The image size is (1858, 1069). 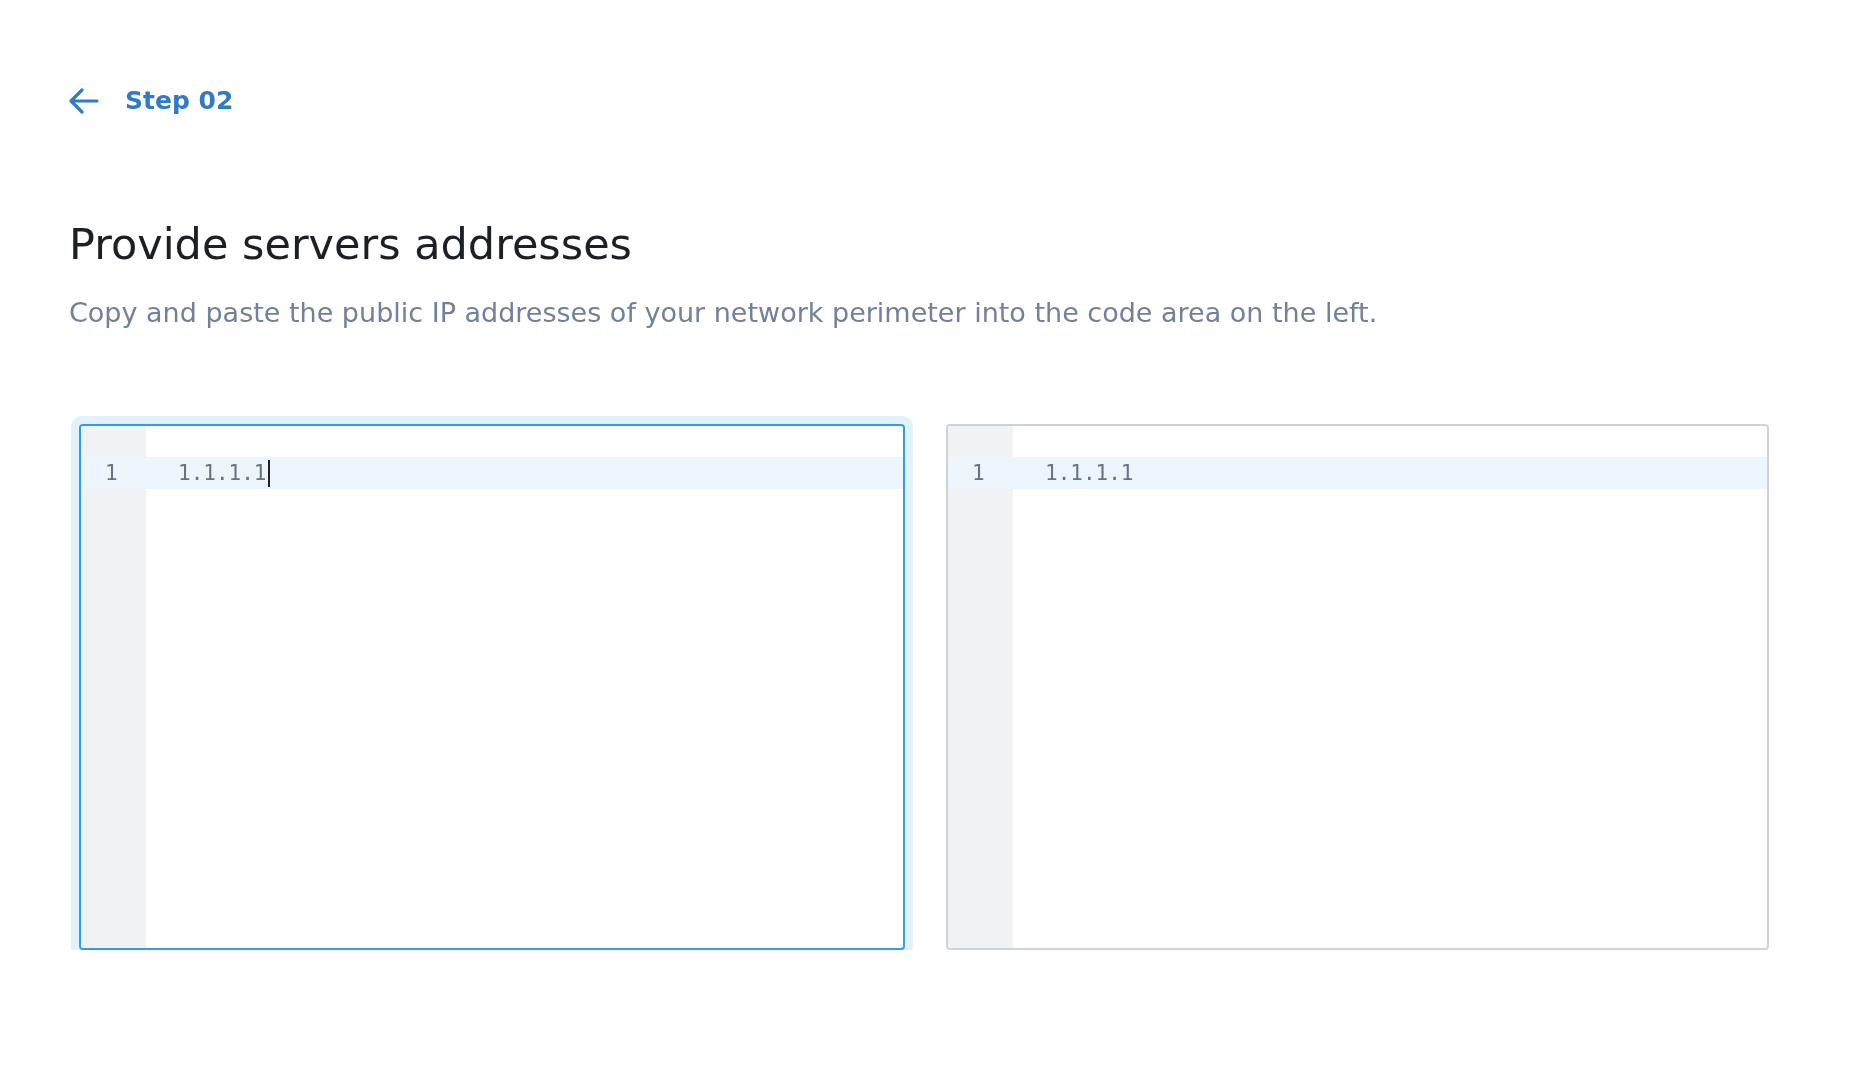 What do you see at coordinates (724, 312) in the screenshot?
I see `page-description: Copy and paste the public IP addresses of your network perimeter into the code area on the left.` at bounding box center [724, 312].